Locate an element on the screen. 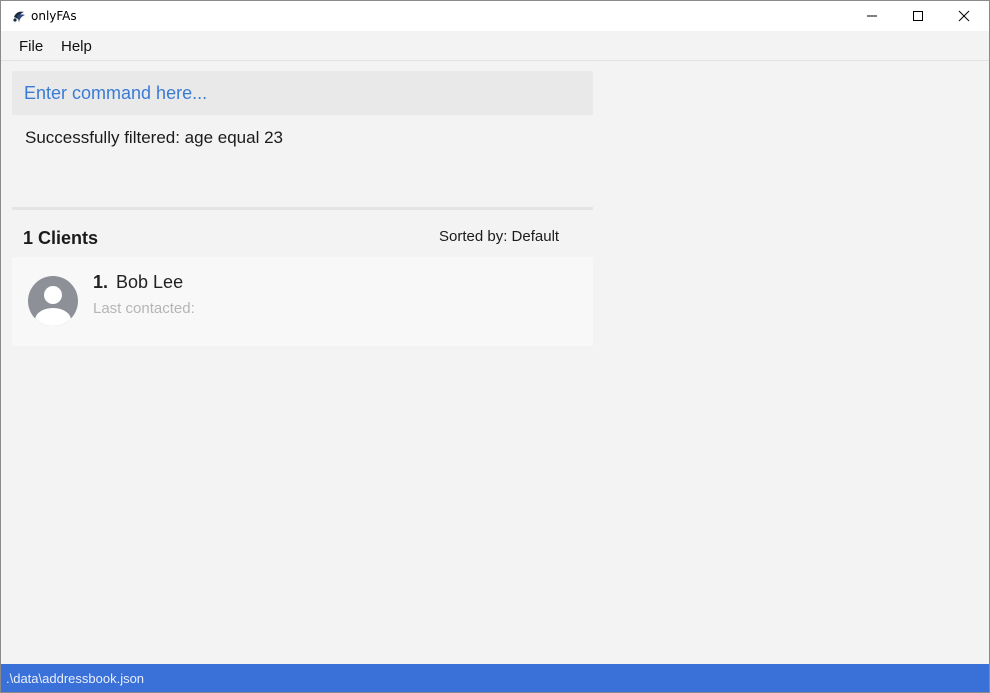 The height and width of the screenshot is (693, 990). app-logo-icon is located at coordinates (19, 16).